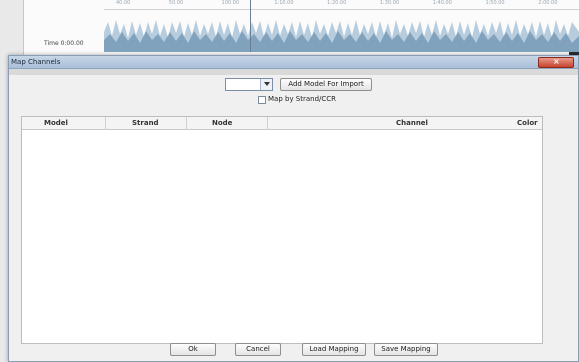 This screenshot has width=579, height=362. What do you see at coordinates (176, 3) in the screenshot?
I see `ruler-tick: 50.00` at bounding box center [176, 3].